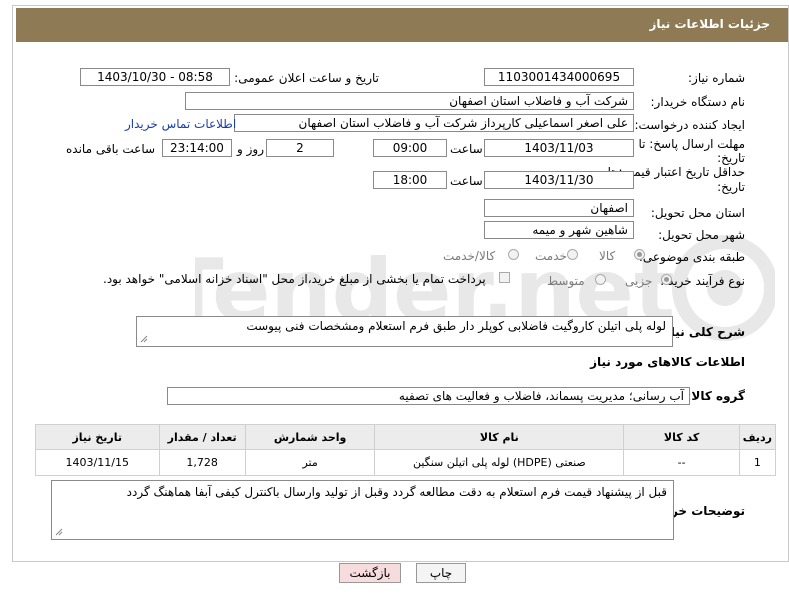 This screenshot has height=598, width=789. I want to click on response-time-label: ساعت, so click(466, 149).